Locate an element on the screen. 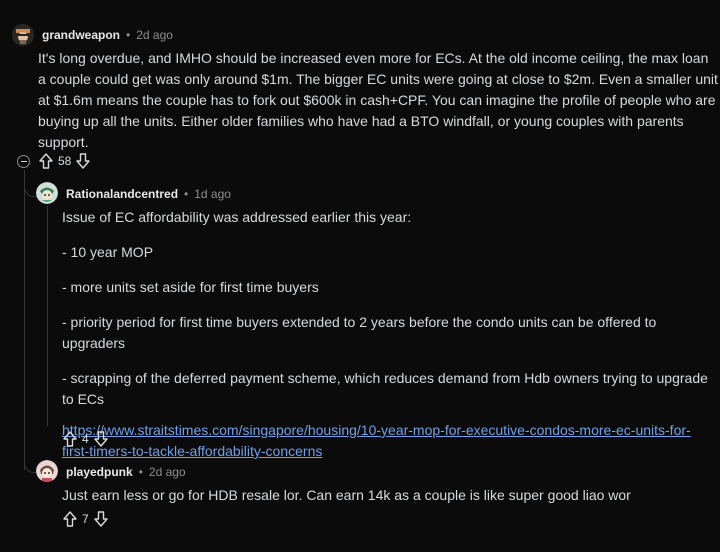 The width and height of the screenshot is (720, 552). vote-count: 58 is located at coordinates (65, 161).